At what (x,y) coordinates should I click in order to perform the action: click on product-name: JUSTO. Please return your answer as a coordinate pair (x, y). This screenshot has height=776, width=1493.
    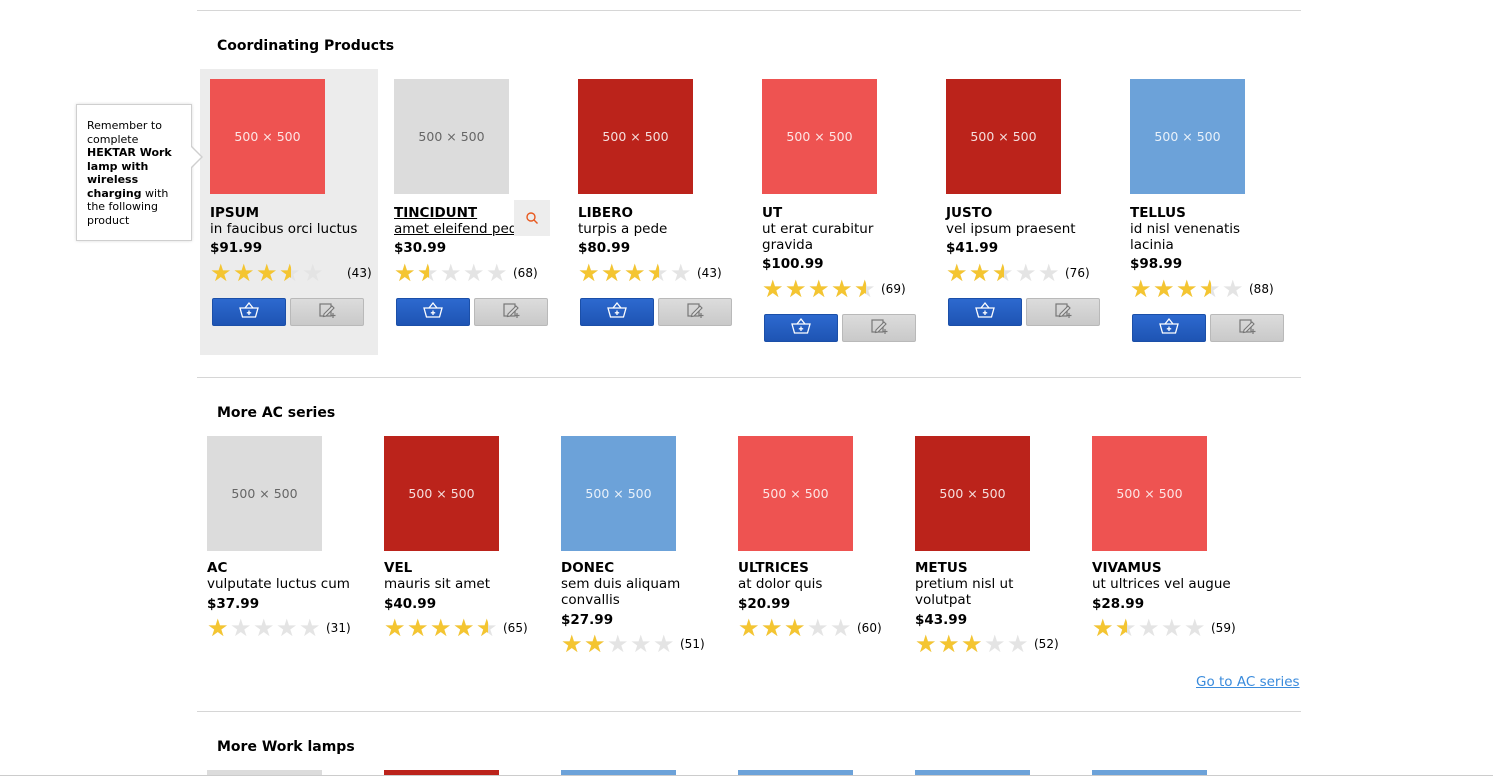
    Looking at the image, I should click on (969, 213).